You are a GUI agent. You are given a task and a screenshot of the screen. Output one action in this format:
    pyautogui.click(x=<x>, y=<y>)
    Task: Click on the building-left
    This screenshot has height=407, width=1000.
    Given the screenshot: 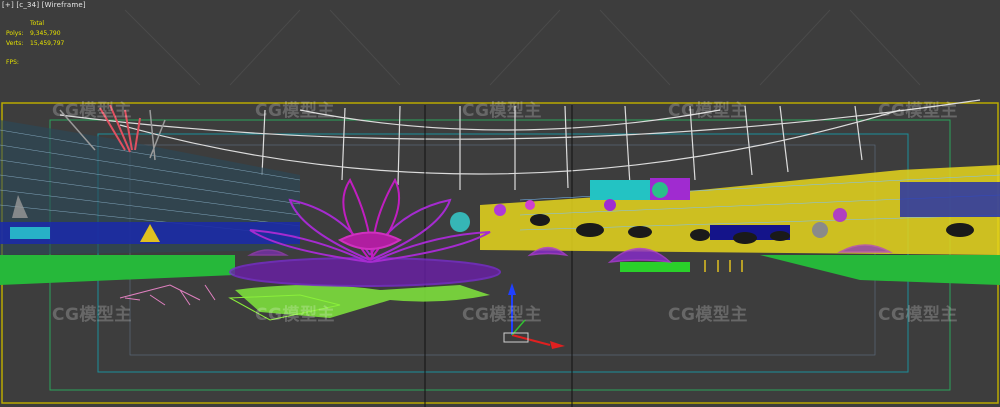 What is the action you would take?
    pyautogui.click(x=150, y=187)
    